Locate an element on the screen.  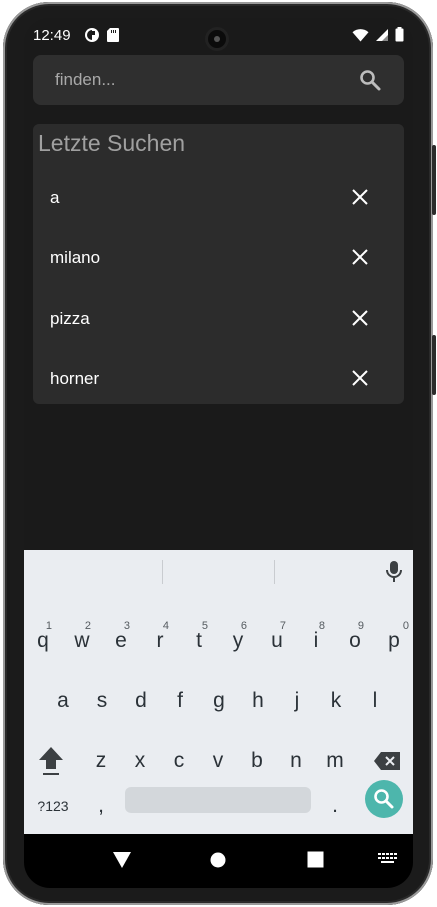
search-action-button is located at coordinates (384, 799).